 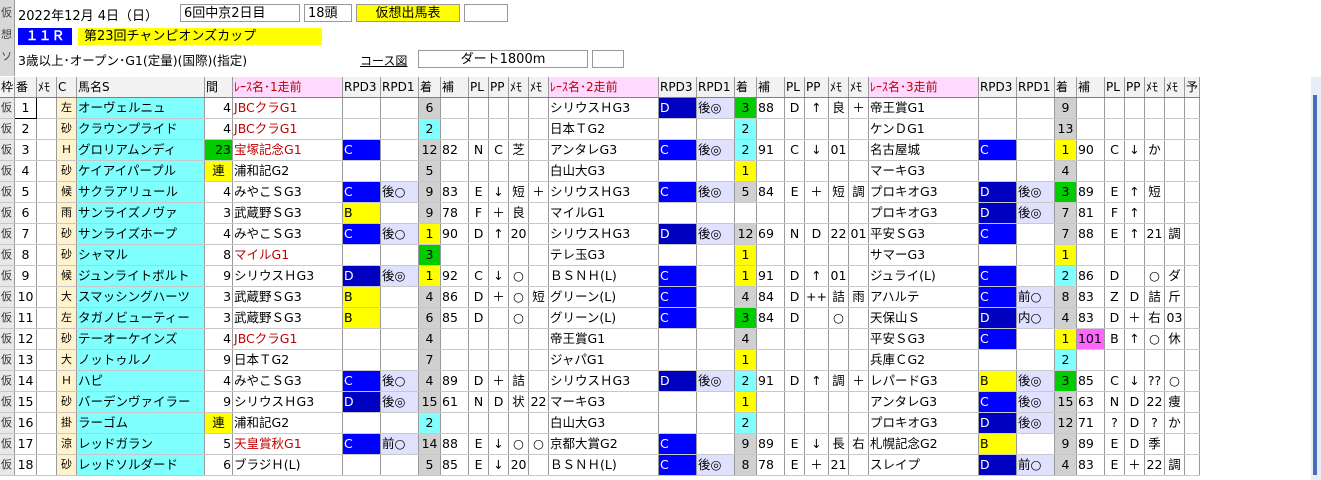 What do you see at coordinates (288, 423) in the screenshot?
I see `race-name-cell: 浦和記G2` at bounding box center [288, 423].